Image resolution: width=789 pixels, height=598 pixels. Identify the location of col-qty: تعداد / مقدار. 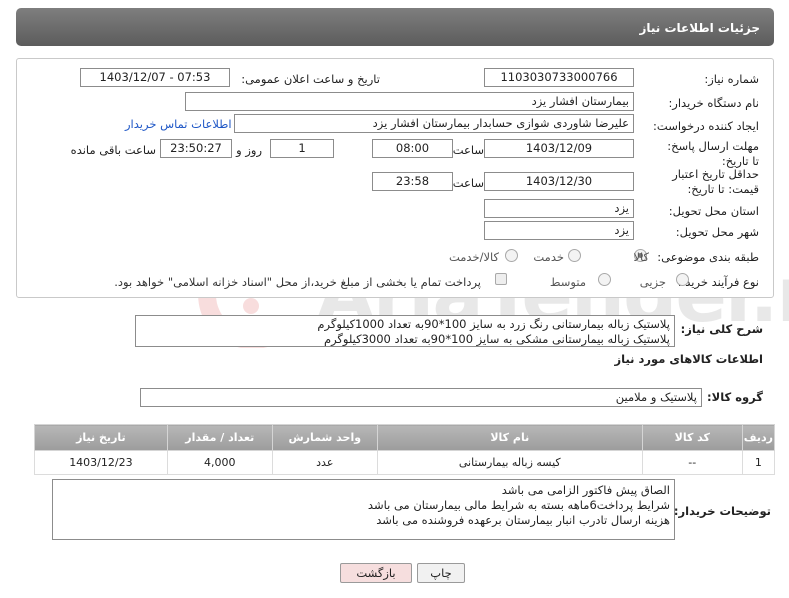
(219, 437).